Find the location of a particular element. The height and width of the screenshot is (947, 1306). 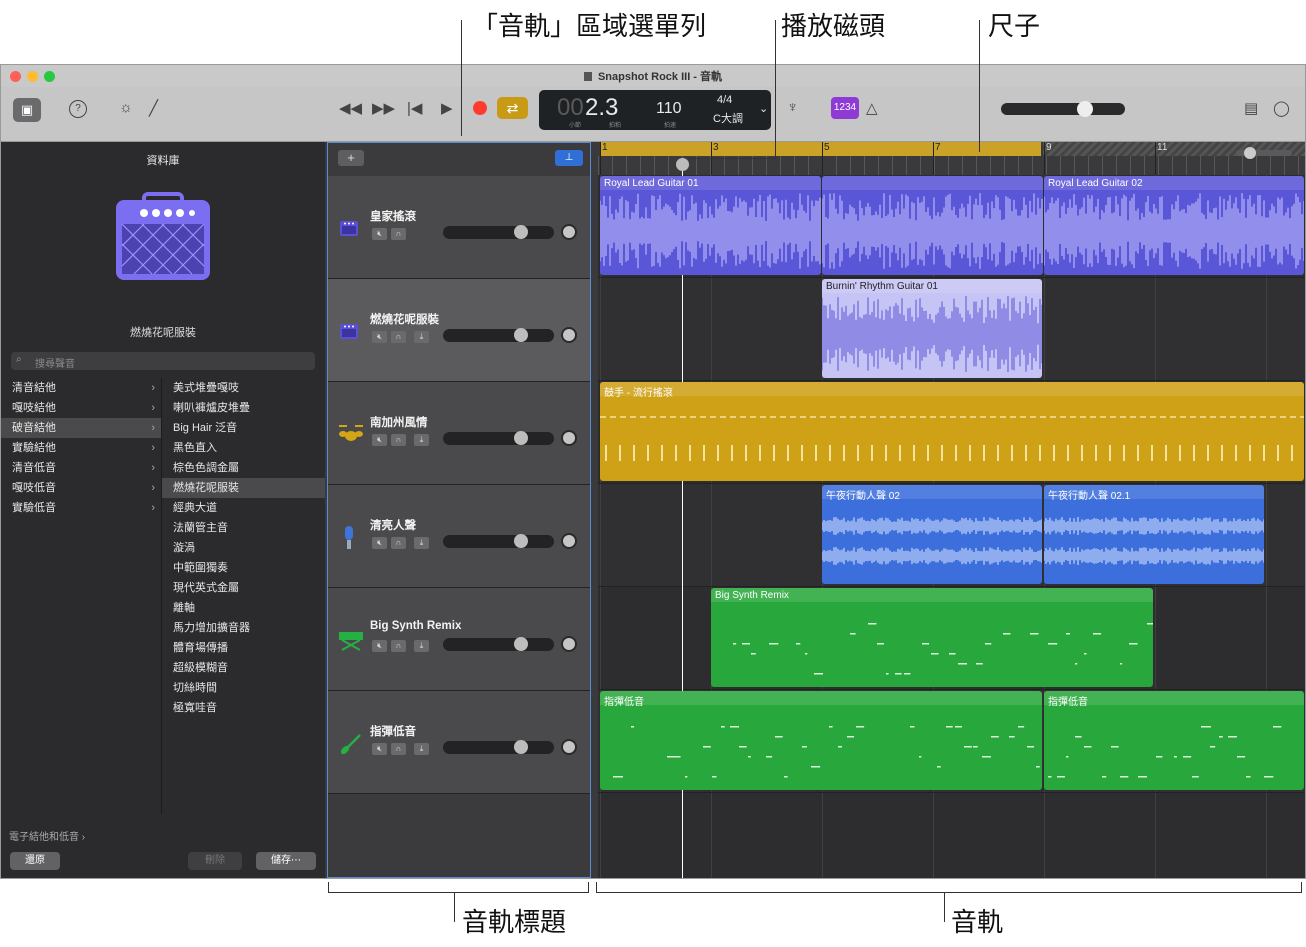

category-item: 清音結他 › is located at coordinates (81, 388).